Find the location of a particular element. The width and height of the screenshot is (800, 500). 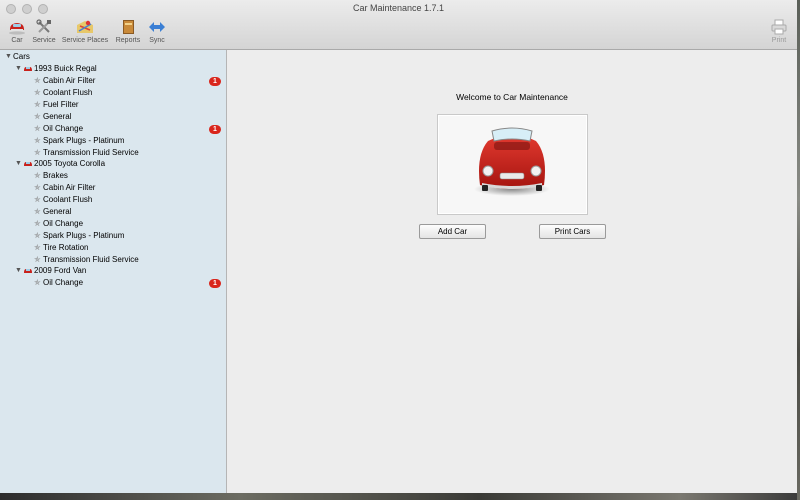

window-title: Car Maintenance 1.7.1 is located at coordinates (398, 8).